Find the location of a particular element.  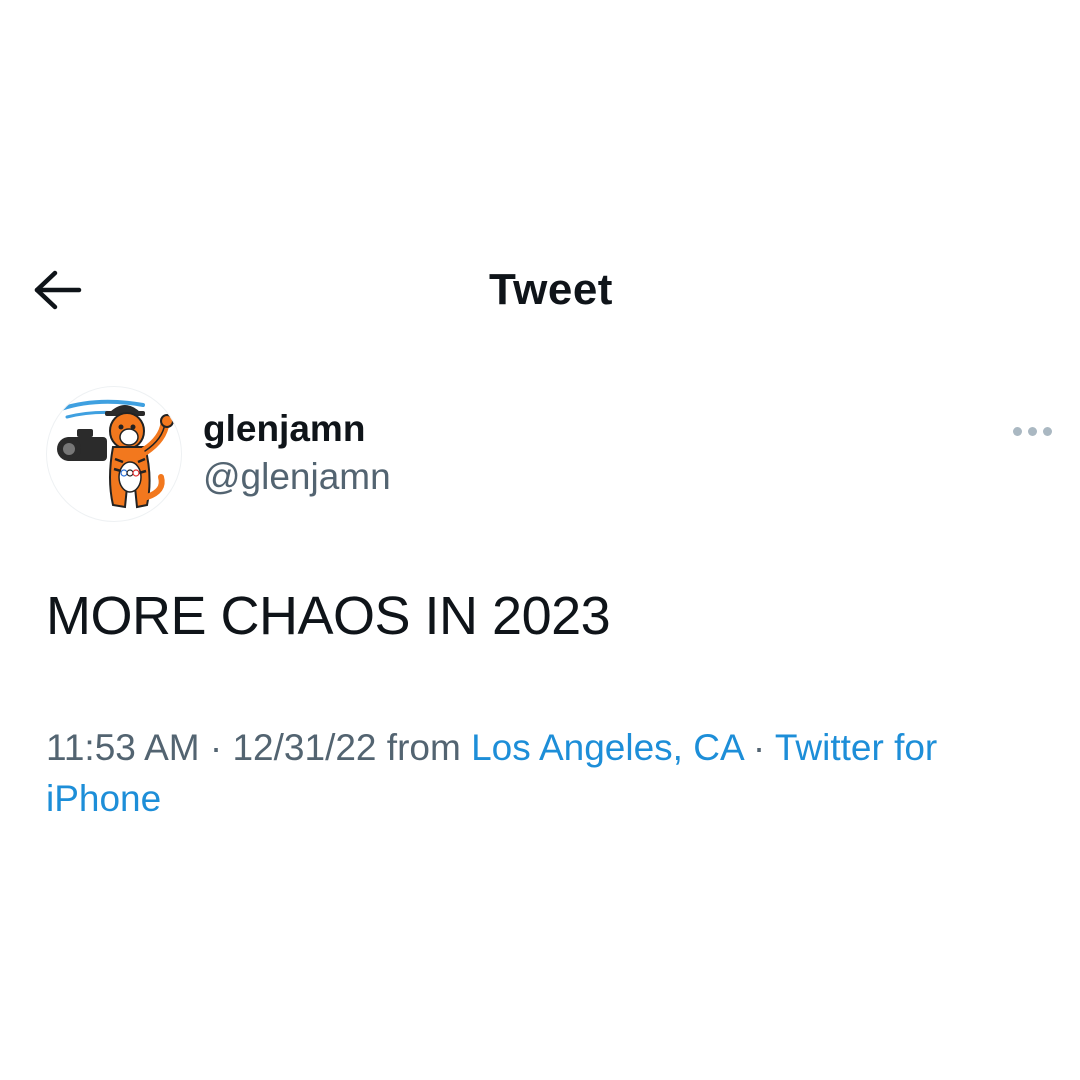

location-link: Los Angeles, CA is located at coordinates (607, 747).